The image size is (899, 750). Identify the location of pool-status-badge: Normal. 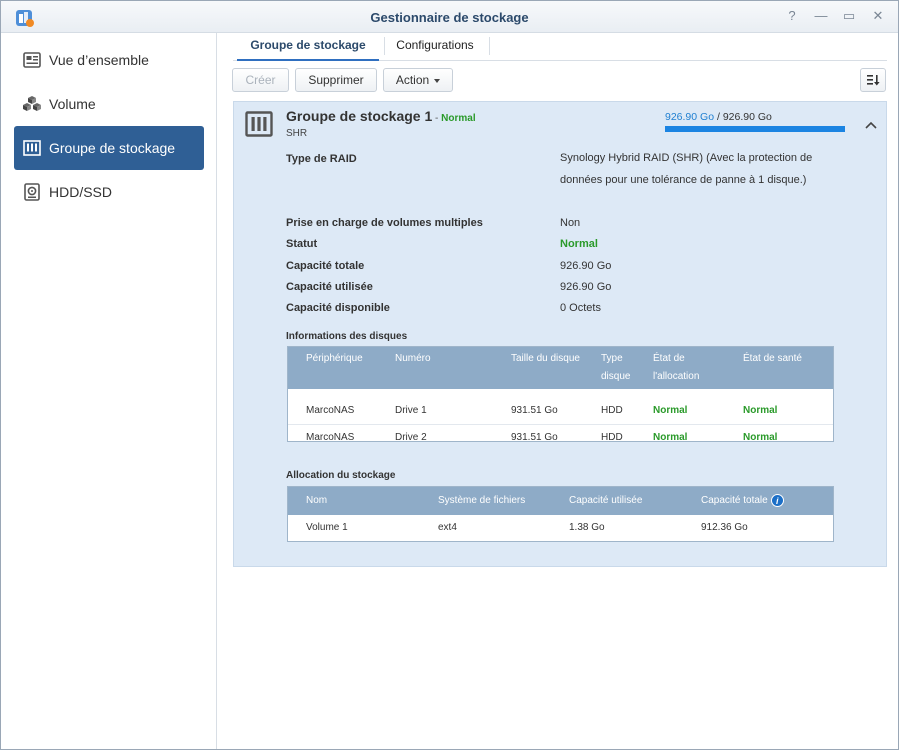
(458, 118).